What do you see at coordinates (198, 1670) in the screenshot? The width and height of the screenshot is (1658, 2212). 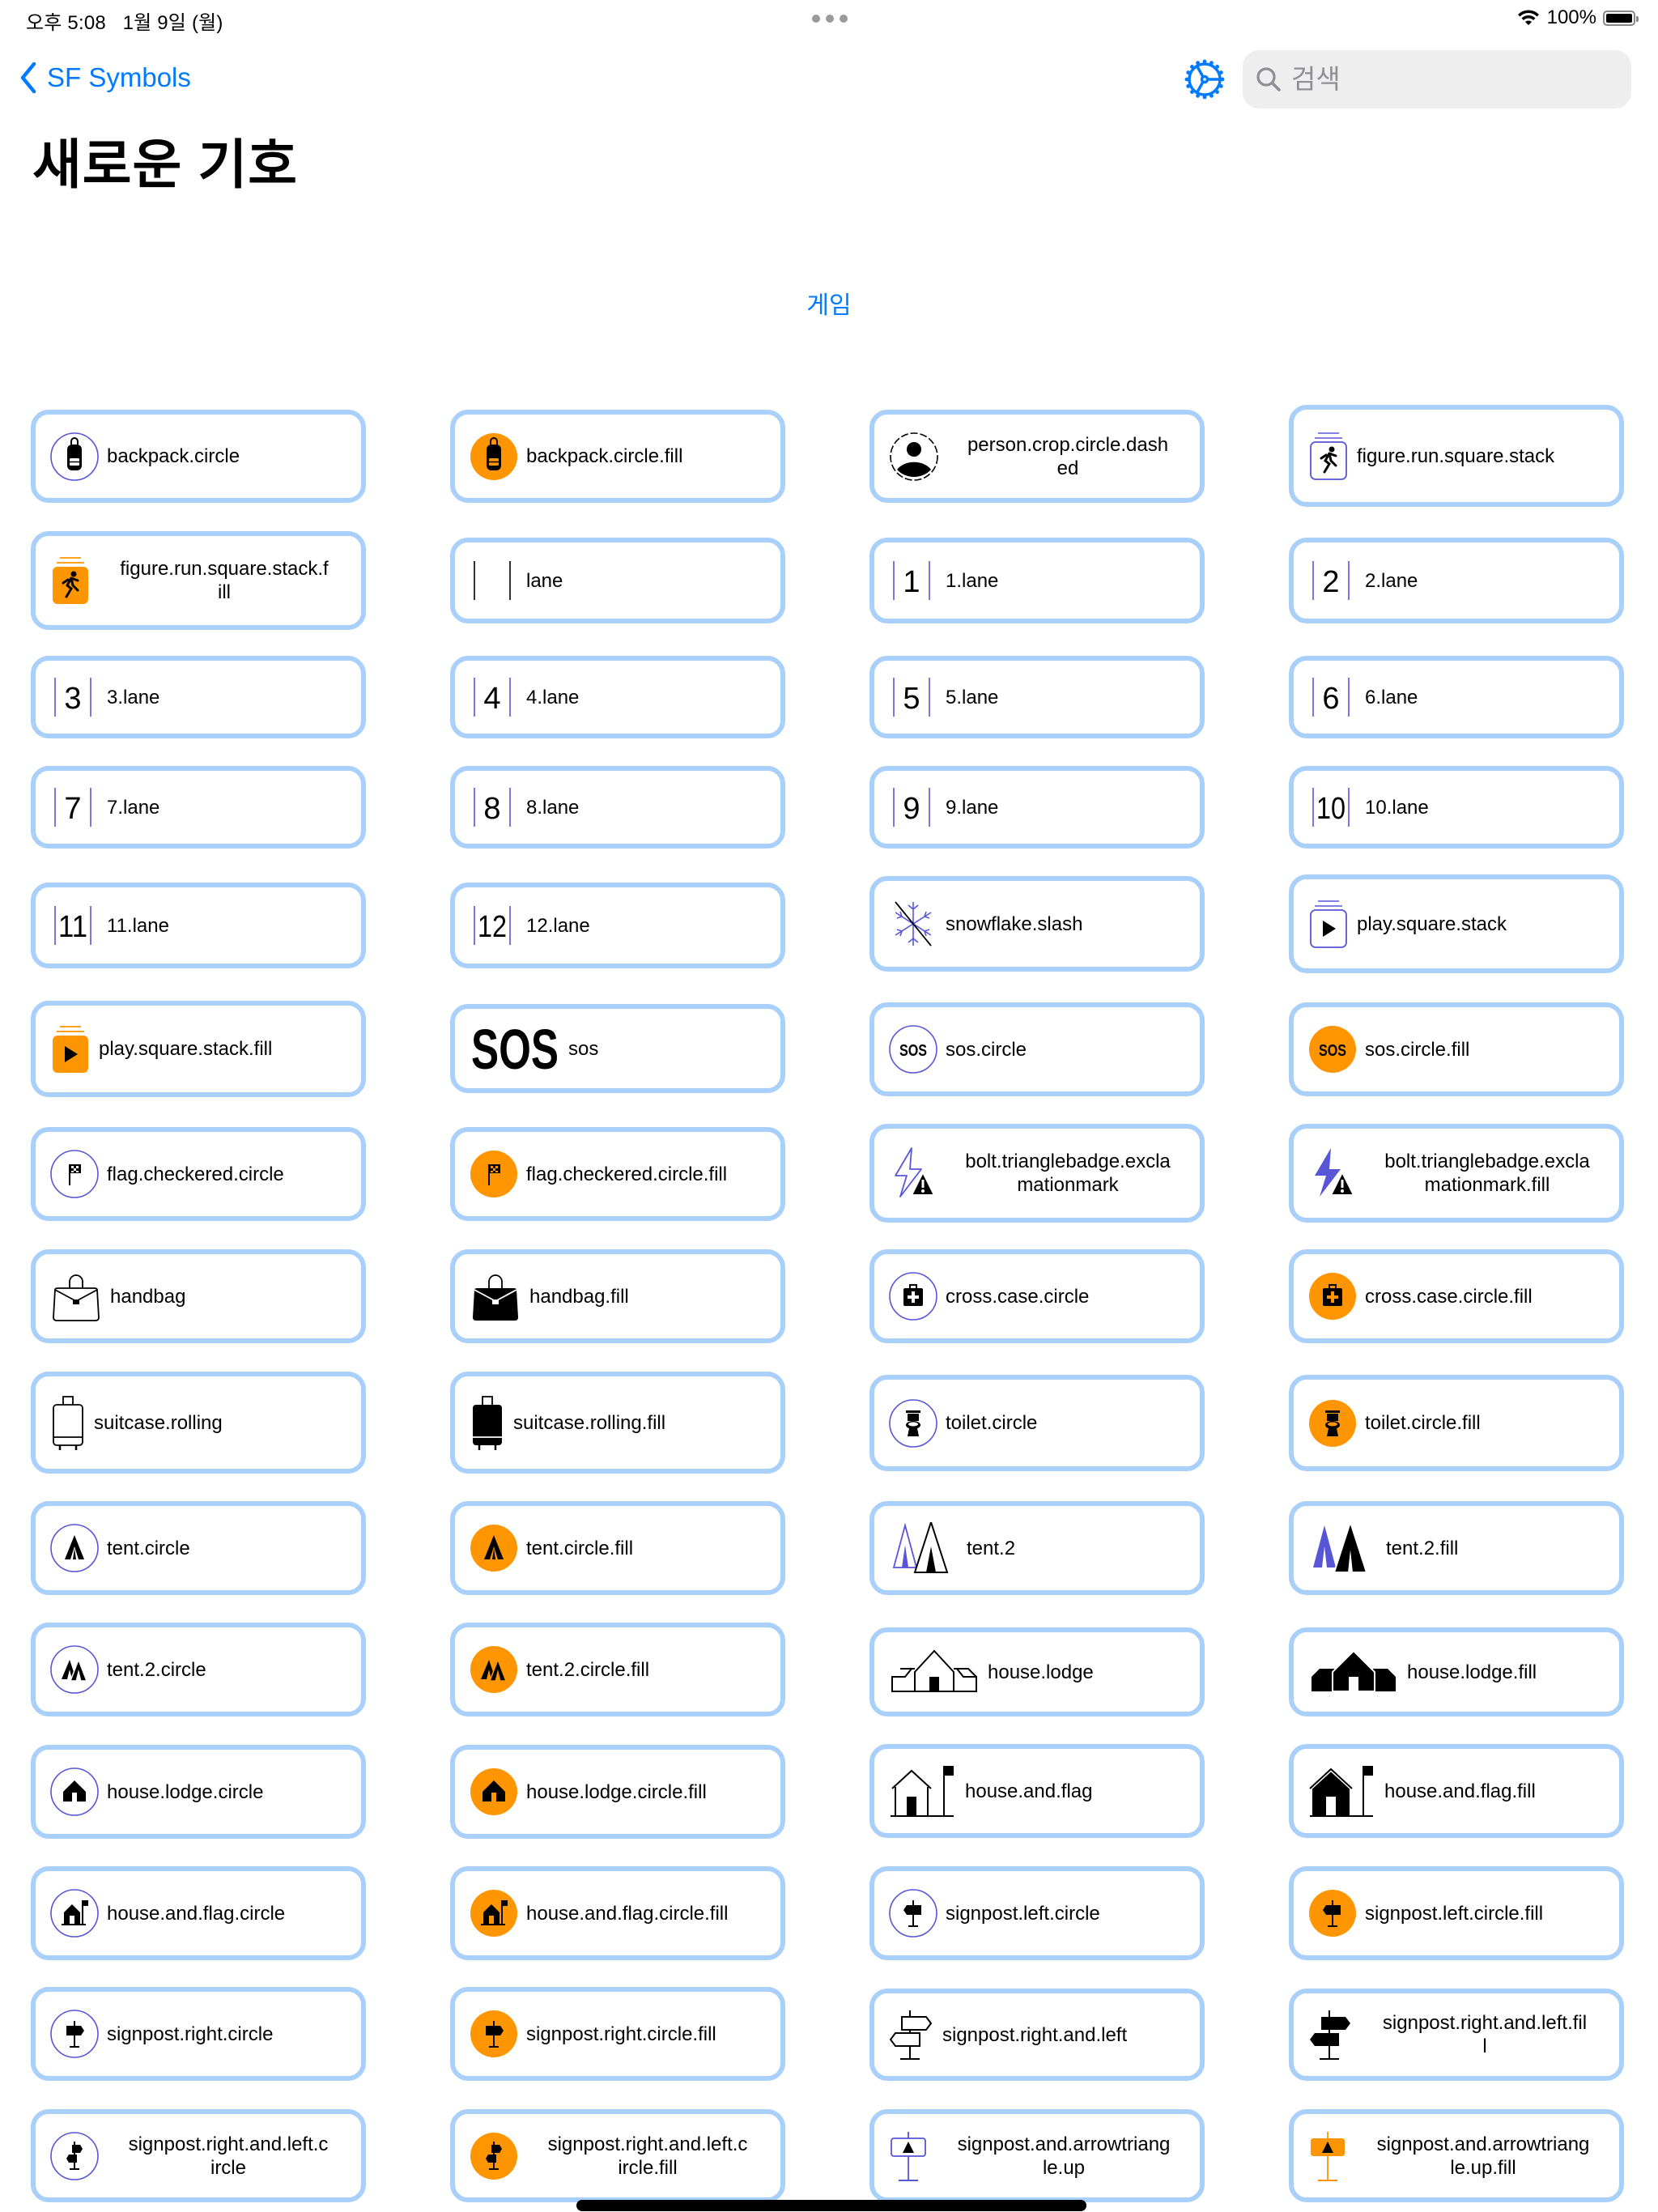 I see `symbol-card: tent.2.circle` at bounding box center [198, 1670].